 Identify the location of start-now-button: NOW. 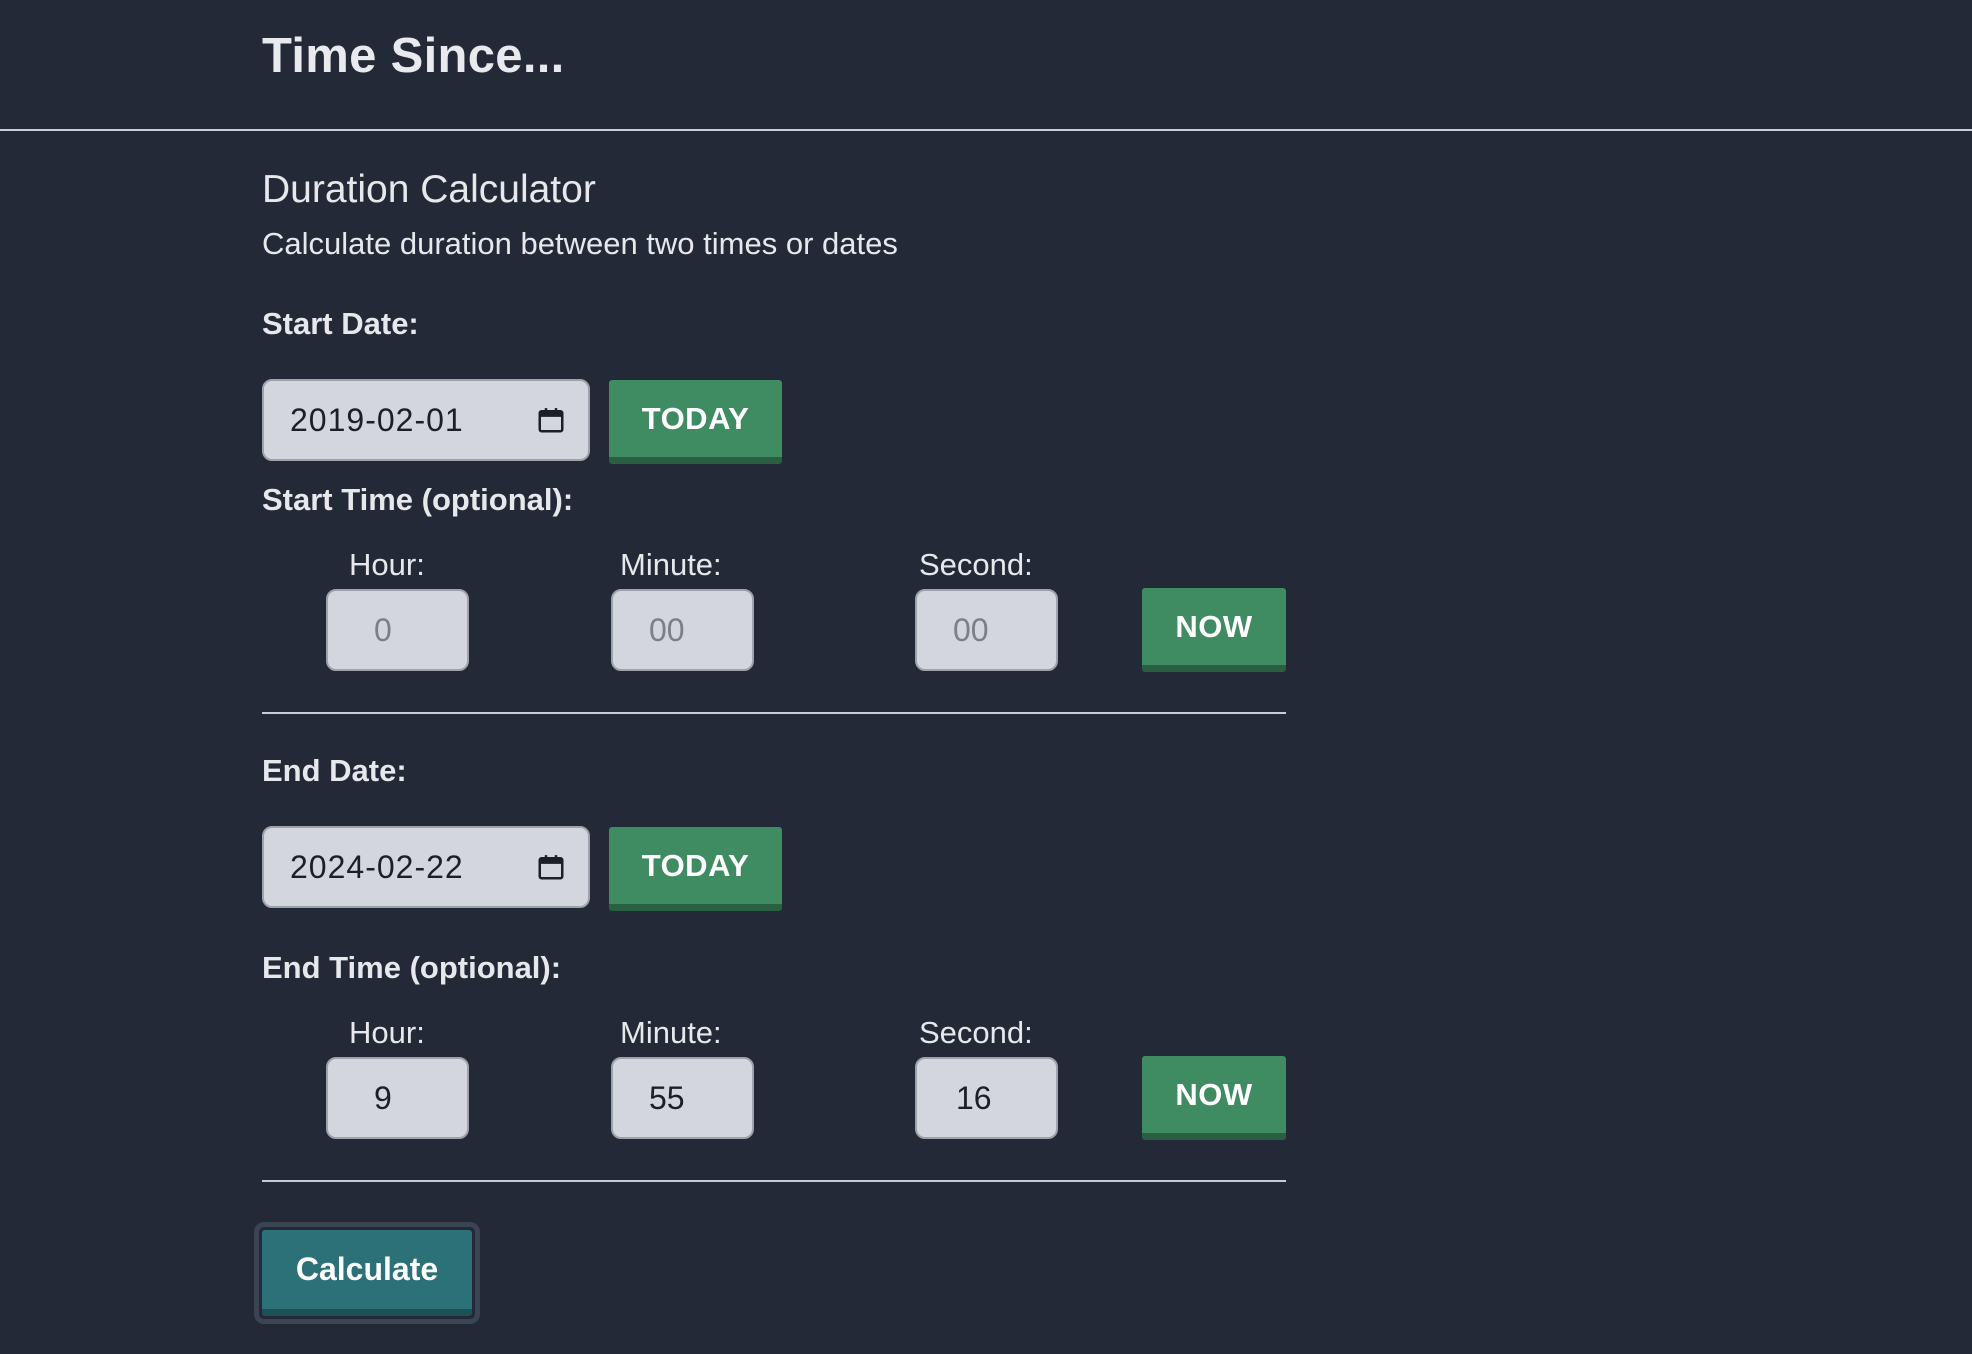
(1214, 630).